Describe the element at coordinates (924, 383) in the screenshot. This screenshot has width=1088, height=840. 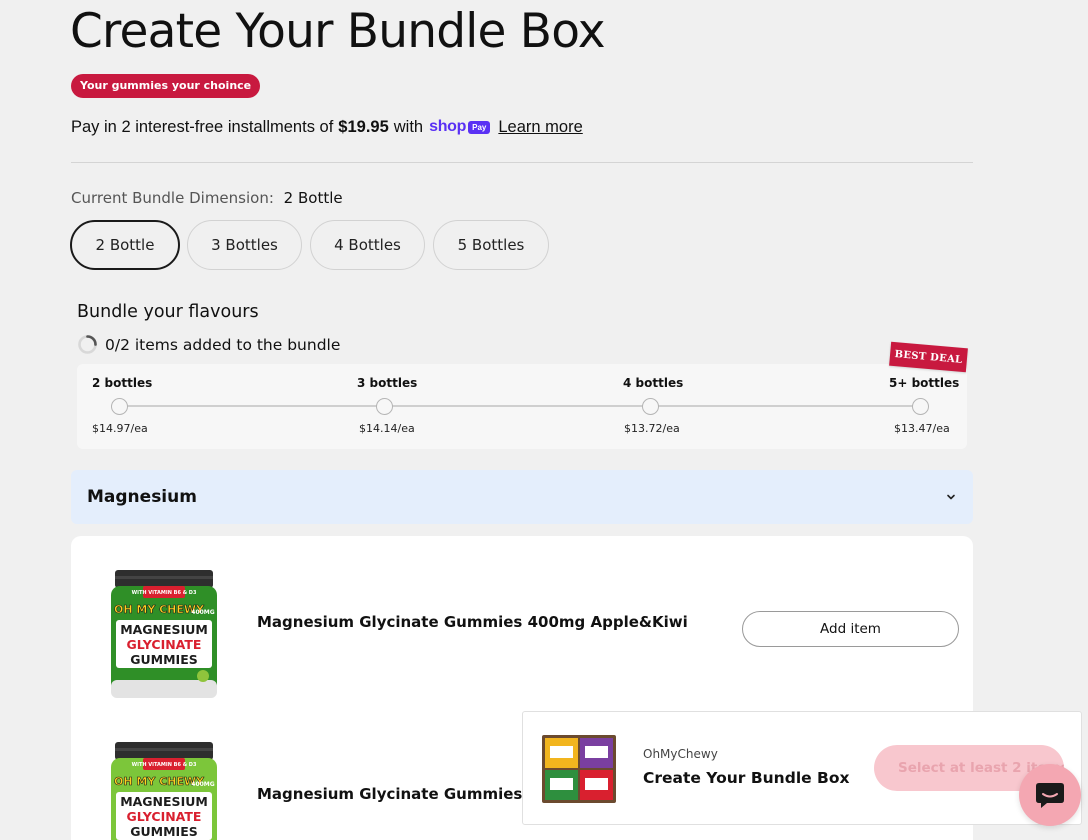
I see `tier-label-5plus: 5+ bottles` at that location.